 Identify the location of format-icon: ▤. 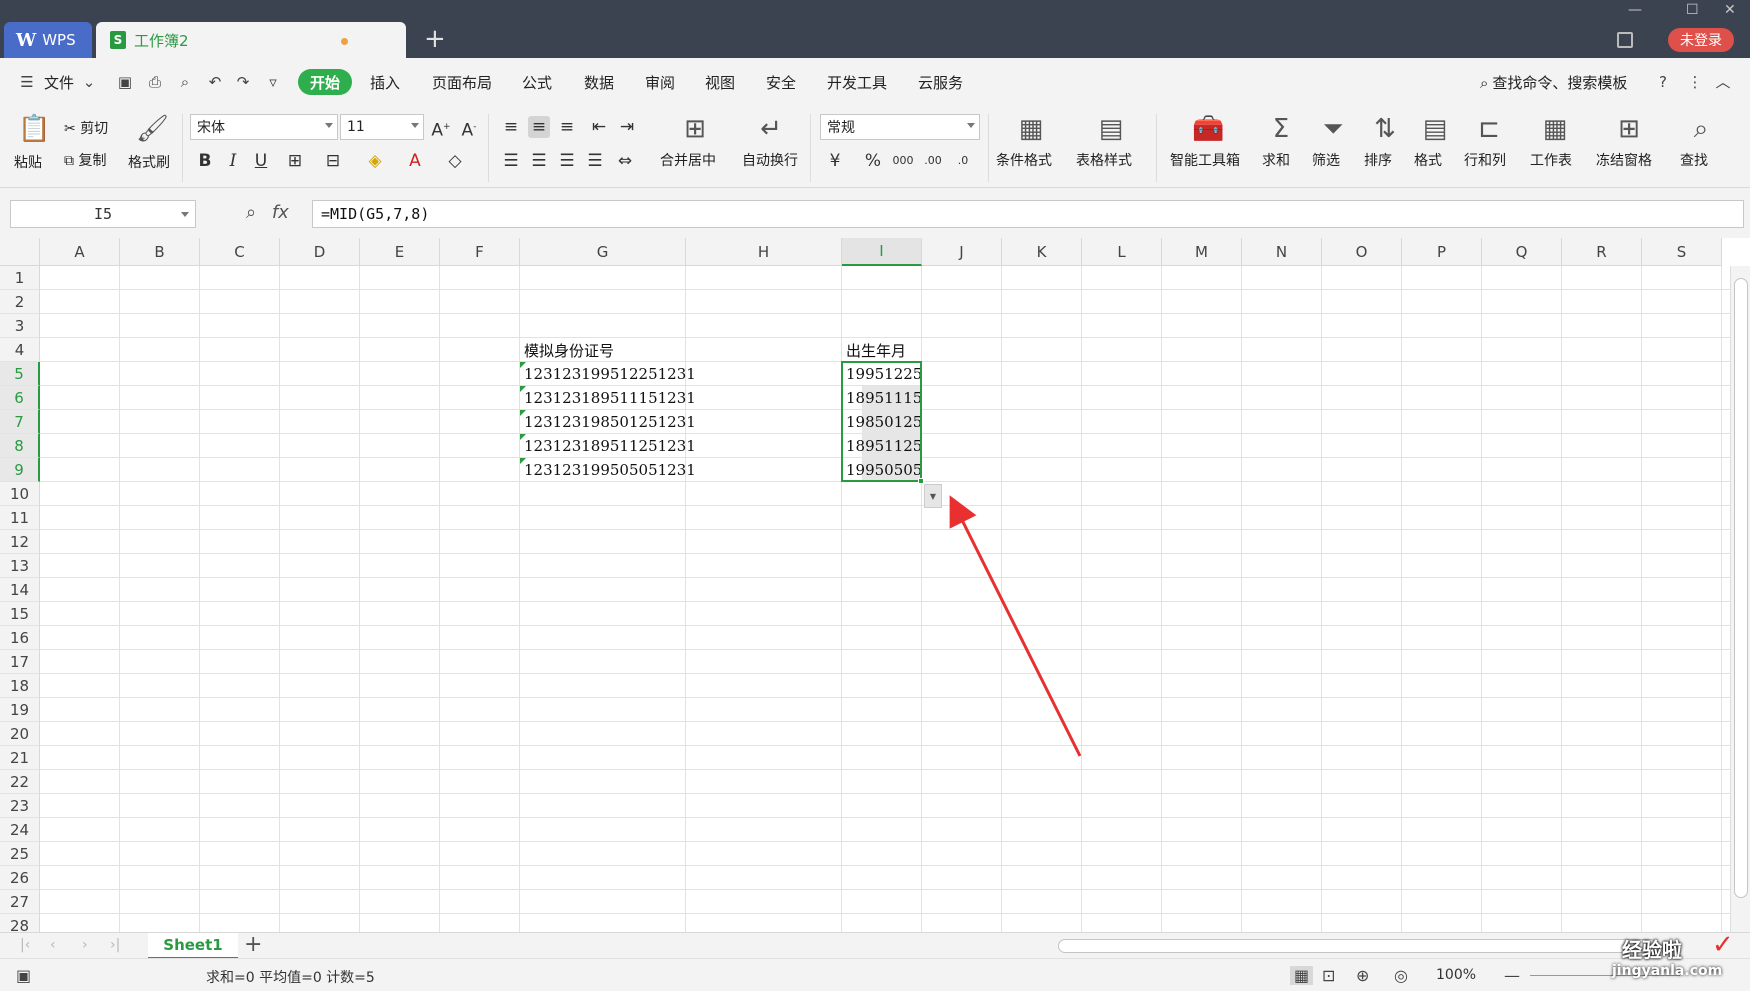
(1435, 129).